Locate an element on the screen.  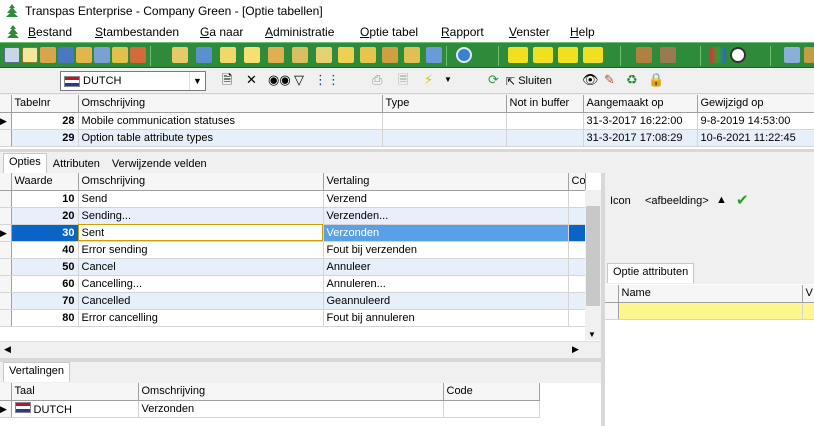
refresh-icon: ⟳ is located at coordinates (493, 80).